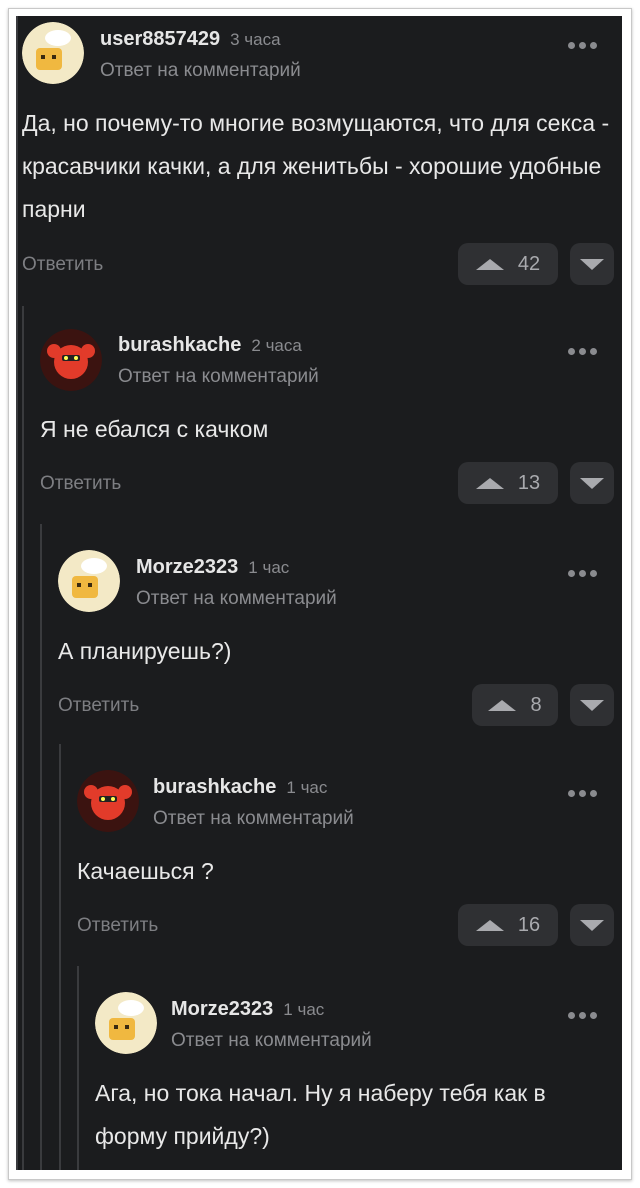 Image resolution: width=640 pixels, height=1188 pixels. I want to click on comment-text: А планируешь?), so click(145, 651).